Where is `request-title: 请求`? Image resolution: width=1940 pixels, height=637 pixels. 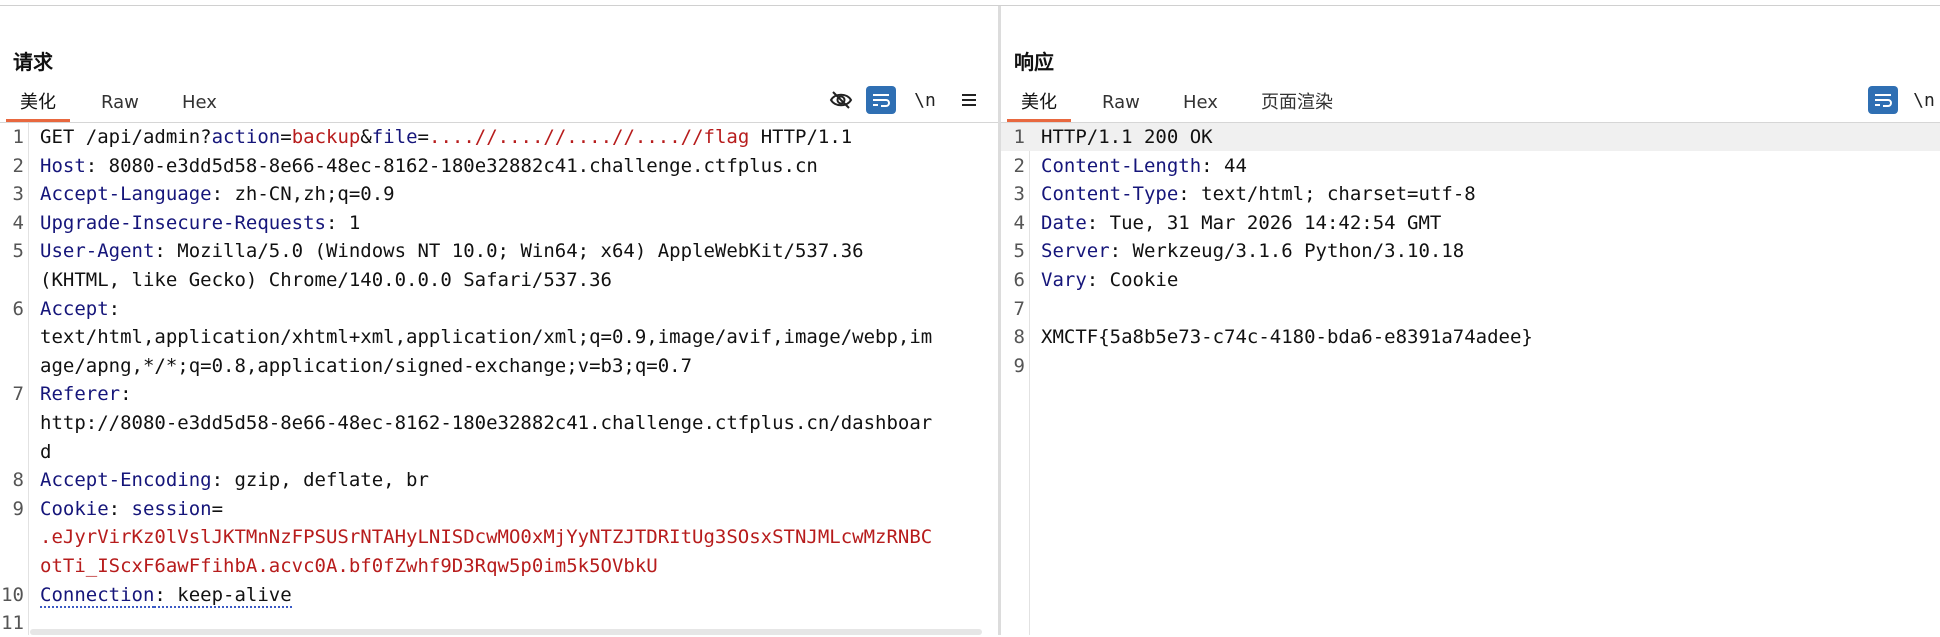 request-title: 请求 is located at coordinates (33, 60).